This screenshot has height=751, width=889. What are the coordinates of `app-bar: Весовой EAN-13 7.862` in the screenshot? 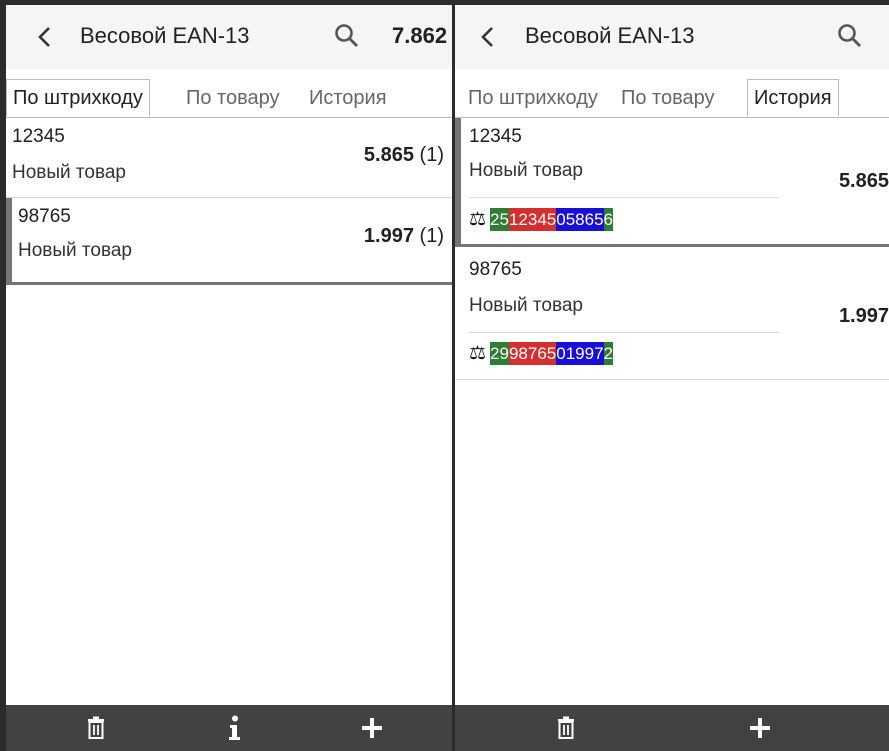 It's located at (229, 37).